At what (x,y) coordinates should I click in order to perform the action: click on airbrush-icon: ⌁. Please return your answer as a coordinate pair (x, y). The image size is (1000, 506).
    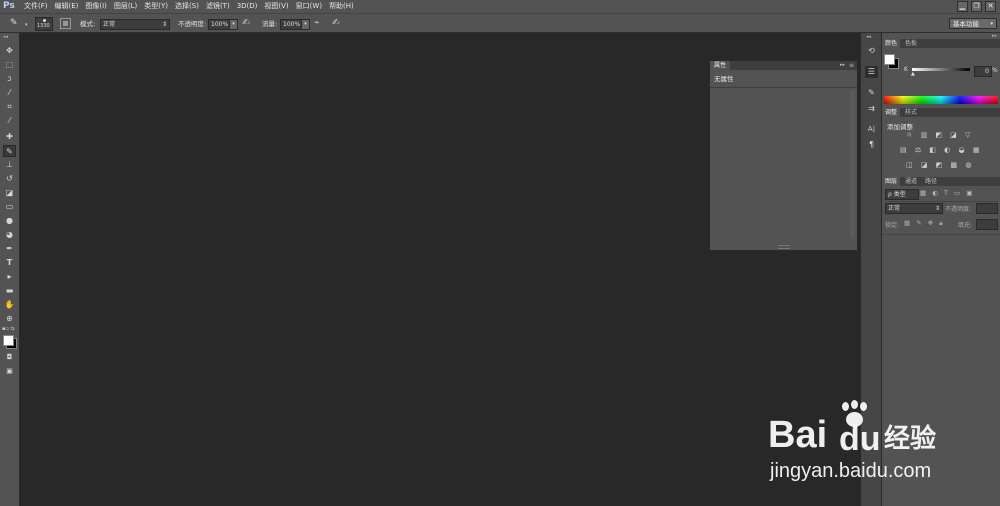
    Looking at the image, I should click on (316, 23).